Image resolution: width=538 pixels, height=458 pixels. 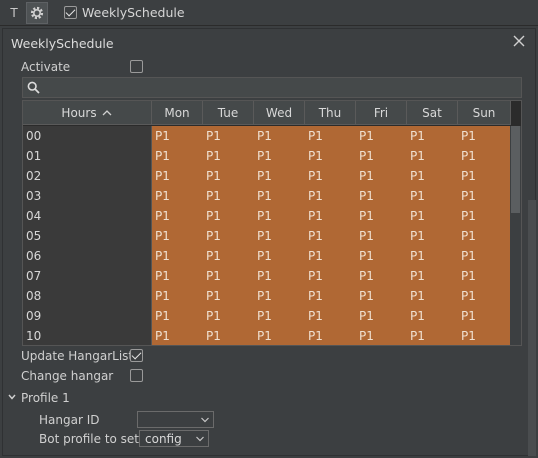 I want to click on table-row: 05 P1 P1 P1 P1 P1 P1 P1, so click(x=267, y=236).